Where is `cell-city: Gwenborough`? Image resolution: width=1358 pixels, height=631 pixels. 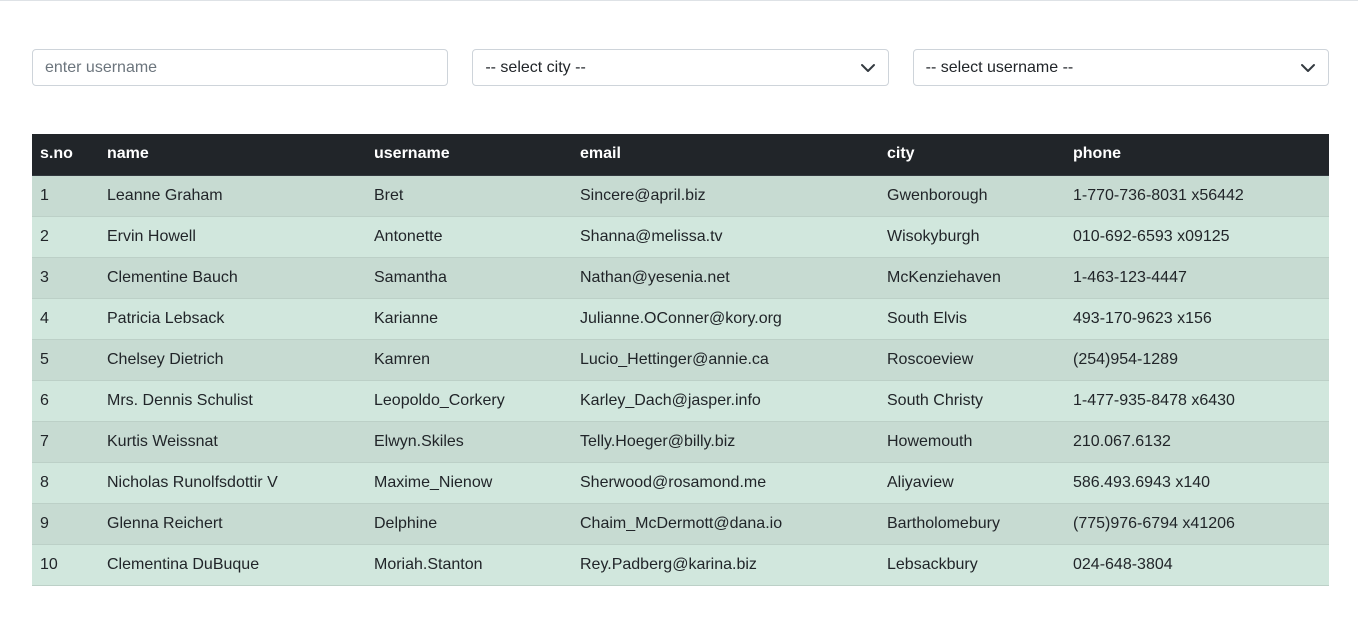 cell-city: Gwenborough is located at coordinates (972, 195).